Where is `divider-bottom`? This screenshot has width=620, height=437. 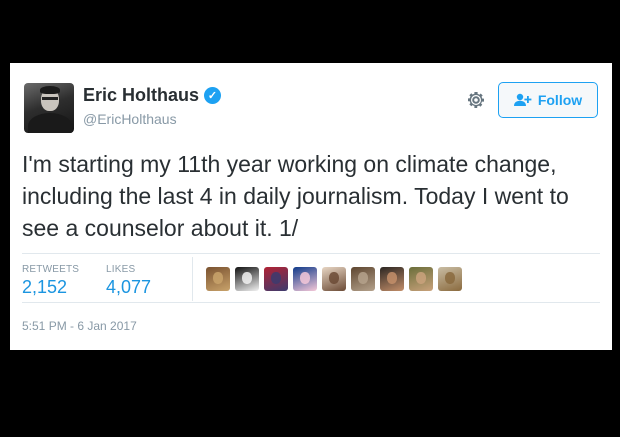
divider-bottom is located at coordinates (311, 302).